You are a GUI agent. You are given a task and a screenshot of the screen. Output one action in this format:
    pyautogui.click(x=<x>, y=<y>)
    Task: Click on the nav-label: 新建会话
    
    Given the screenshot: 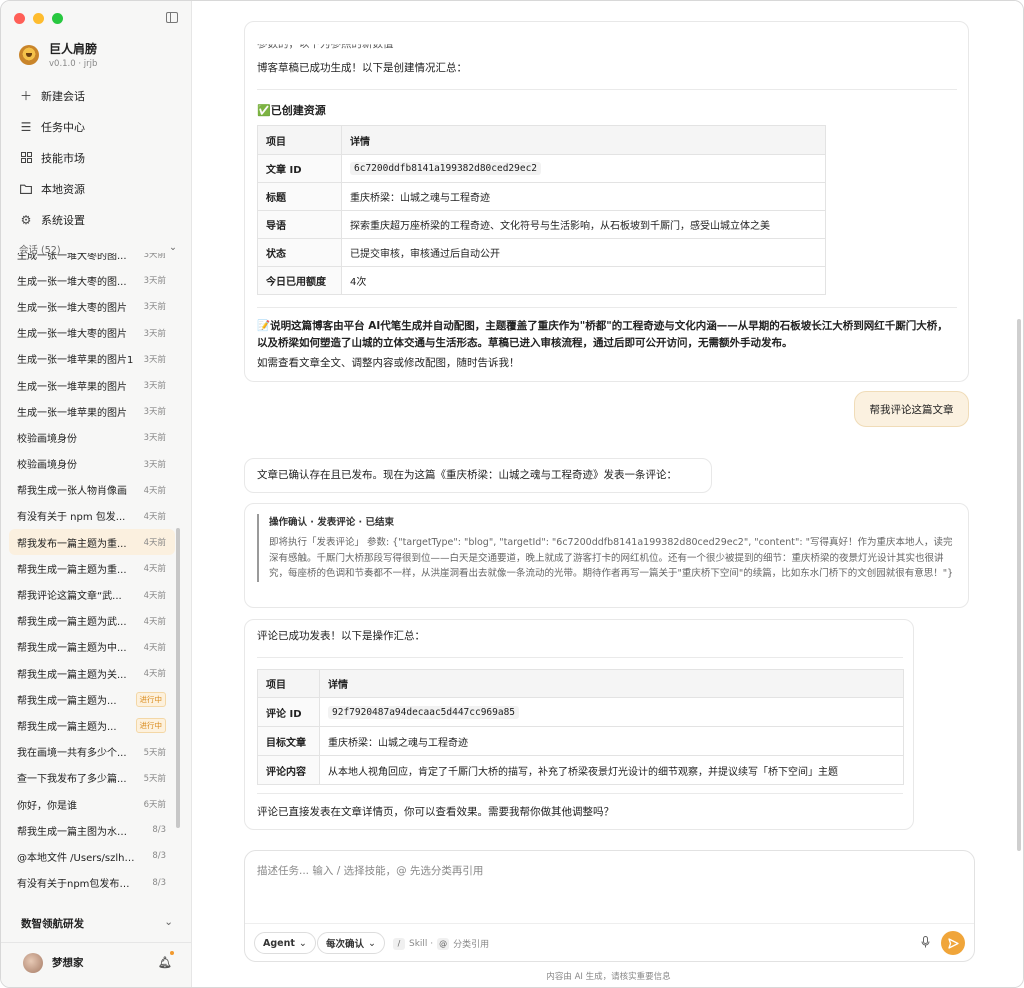 What is the action you would take?
    pyautogui.click(x=63, y=96)
    